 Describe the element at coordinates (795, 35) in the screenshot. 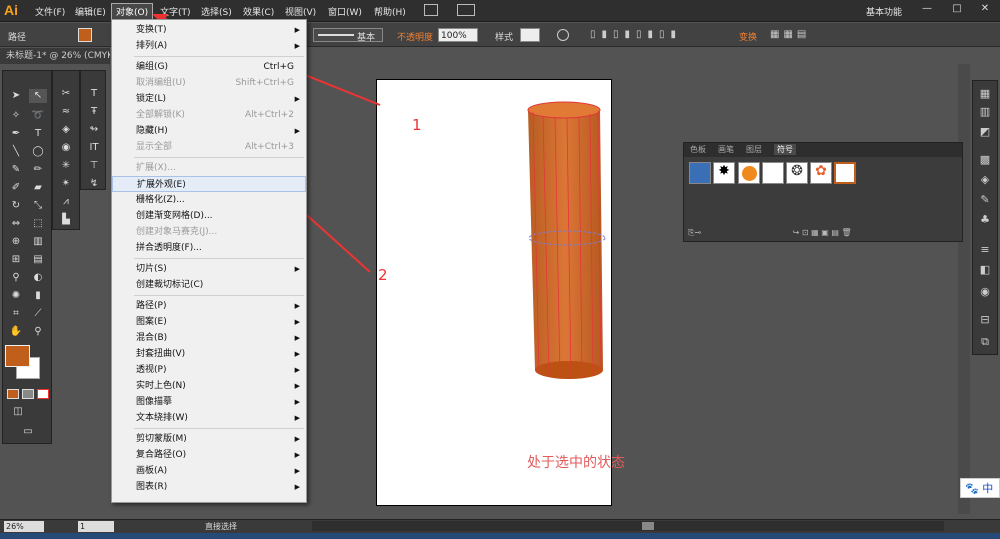

I see `isolate-icons: ▦▦▤` at that location.